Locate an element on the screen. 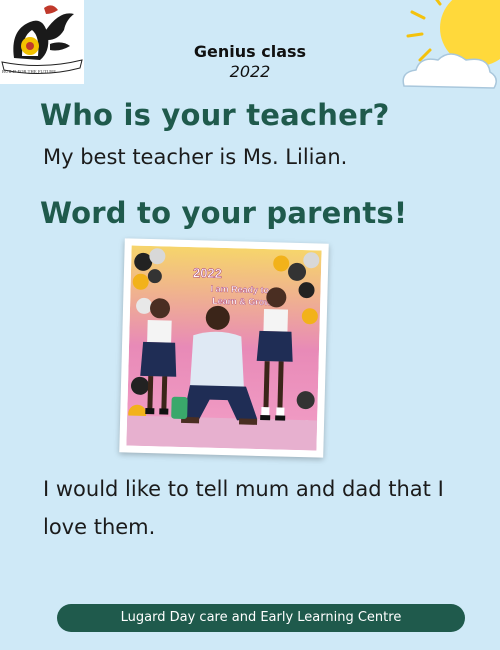 This screenshot has height=650, width=500. svg-text: Learn & Grow is located at coordinates (242, 302).